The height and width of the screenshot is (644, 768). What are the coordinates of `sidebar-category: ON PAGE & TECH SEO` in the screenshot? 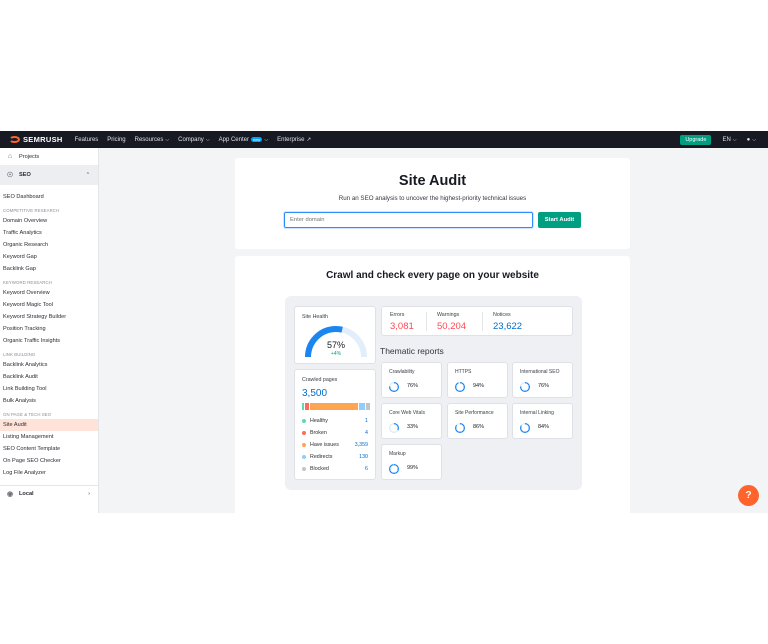 It's located at (27, 414).